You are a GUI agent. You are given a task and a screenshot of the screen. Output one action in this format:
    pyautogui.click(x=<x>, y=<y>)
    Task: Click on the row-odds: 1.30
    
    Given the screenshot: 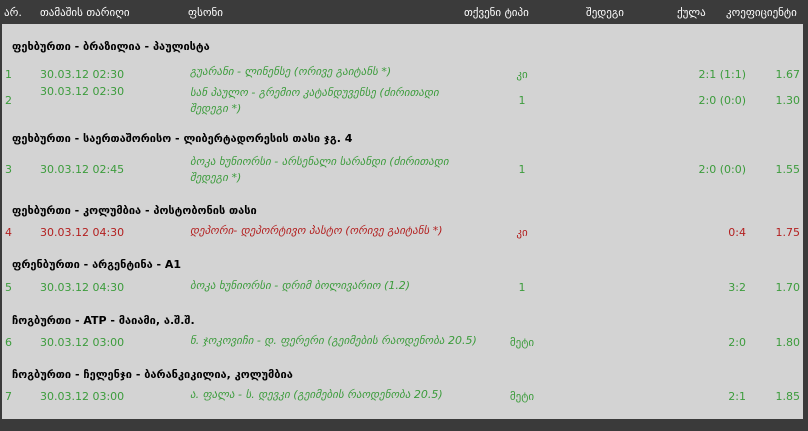 What is the action you would take?
    pyautogui.click(x=788, y=100)
    